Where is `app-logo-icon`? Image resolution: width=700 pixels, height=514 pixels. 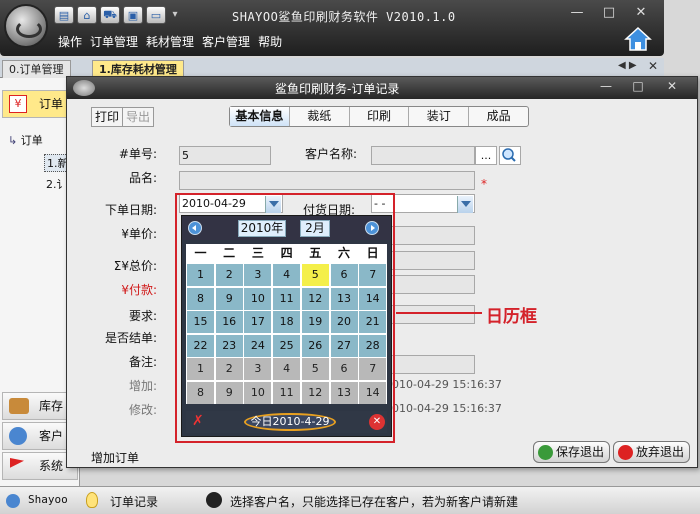 app-logo-icon is located at coordinates (26, 26).